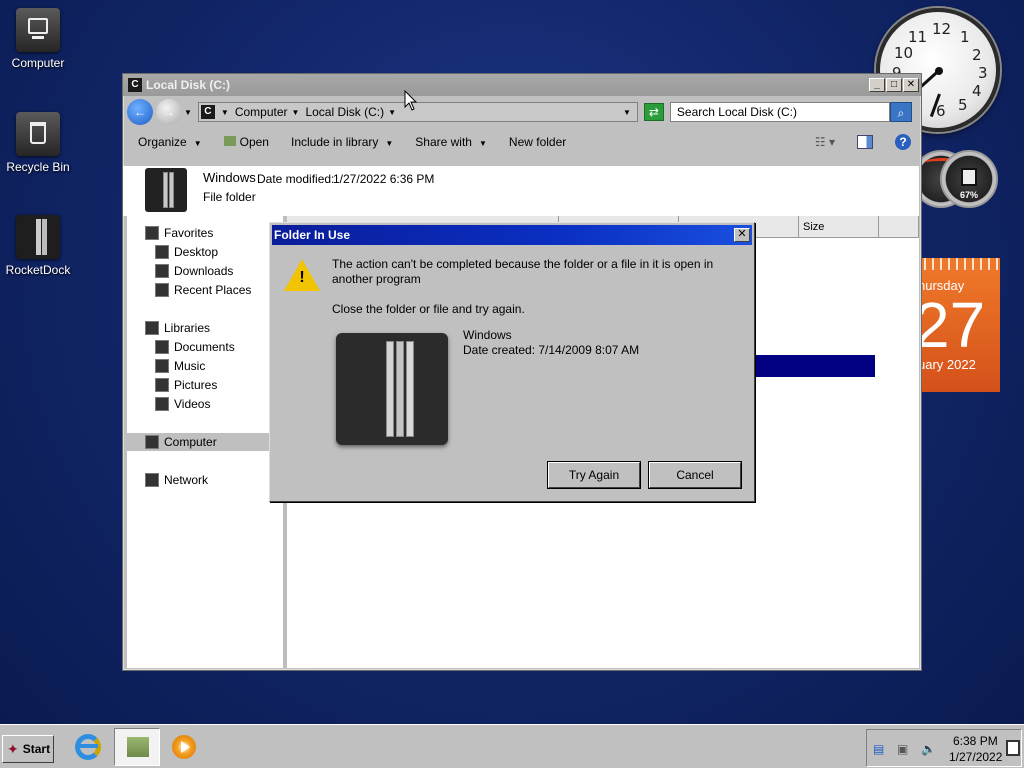 The image size is (1024, 768). What do you see at coordinates (261, 112) in the screenshot?
I see `breadcrumb-computer: Computer` at bounding box center [261, 112].